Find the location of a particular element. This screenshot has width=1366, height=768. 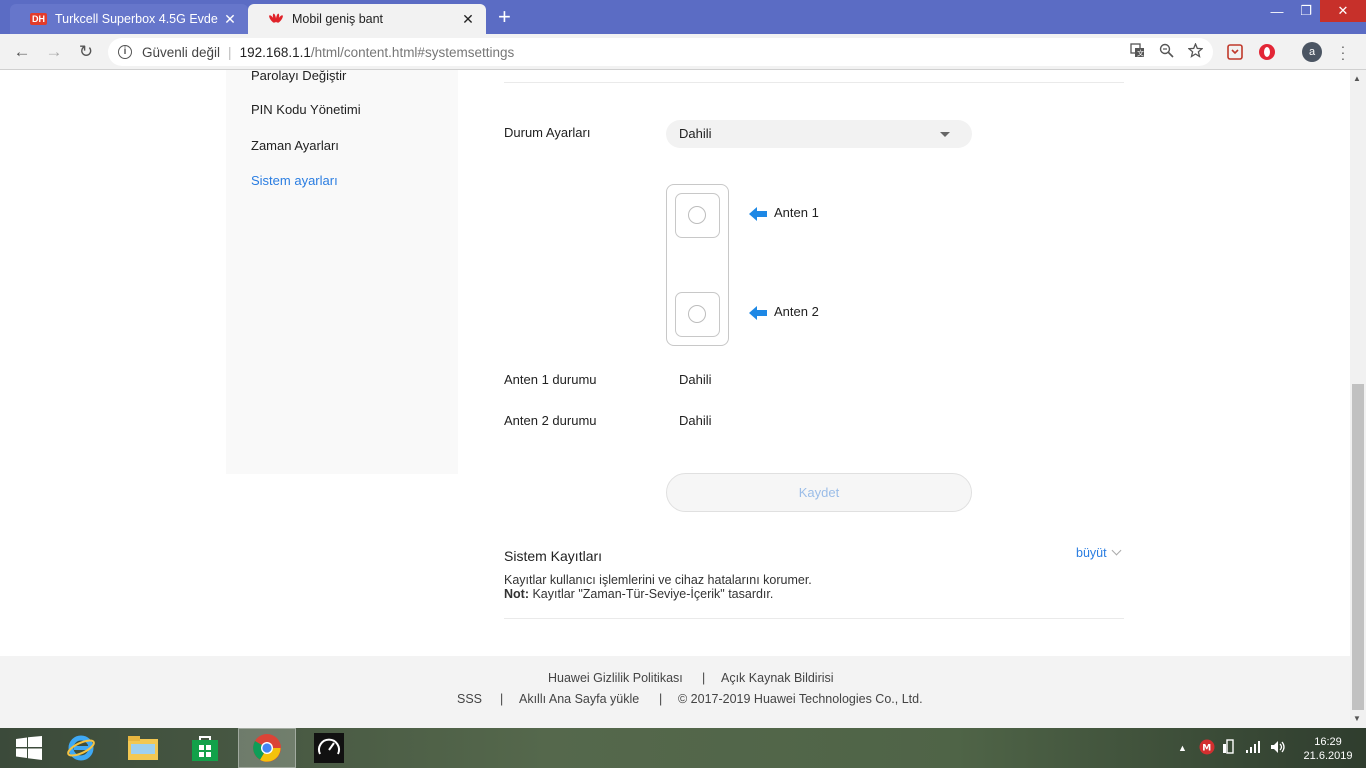

network-signal-icon is located at coordinates (1253, 747).